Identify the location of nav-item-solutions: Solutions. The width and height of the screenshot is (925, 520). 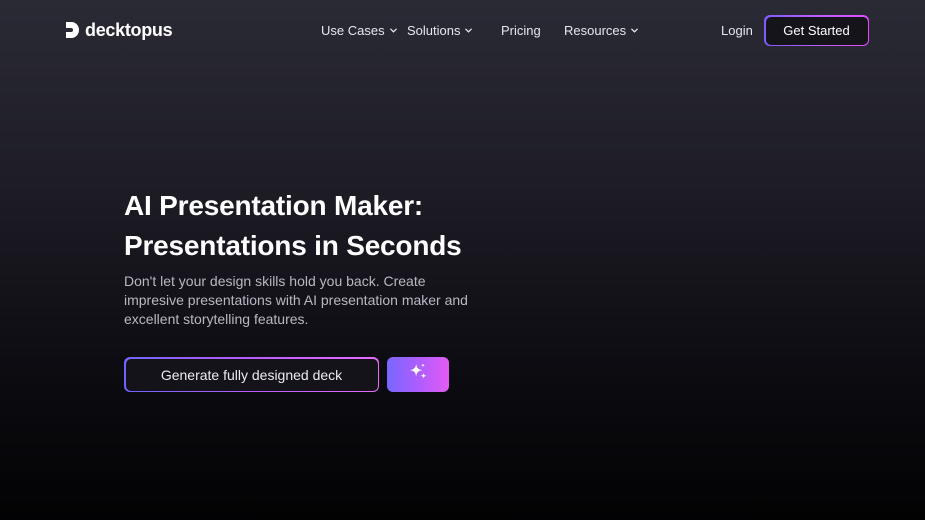
(440, 30).